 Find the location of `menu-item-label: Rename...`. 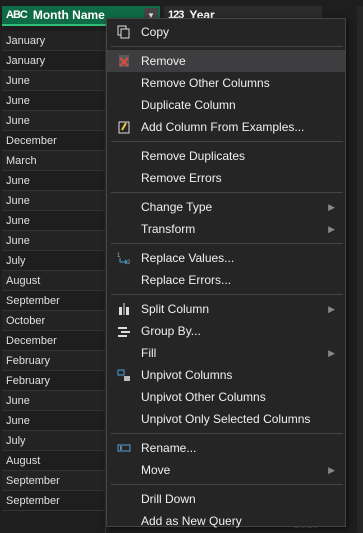

menu-item-label: Rename... is located at coordinates (169, 448).